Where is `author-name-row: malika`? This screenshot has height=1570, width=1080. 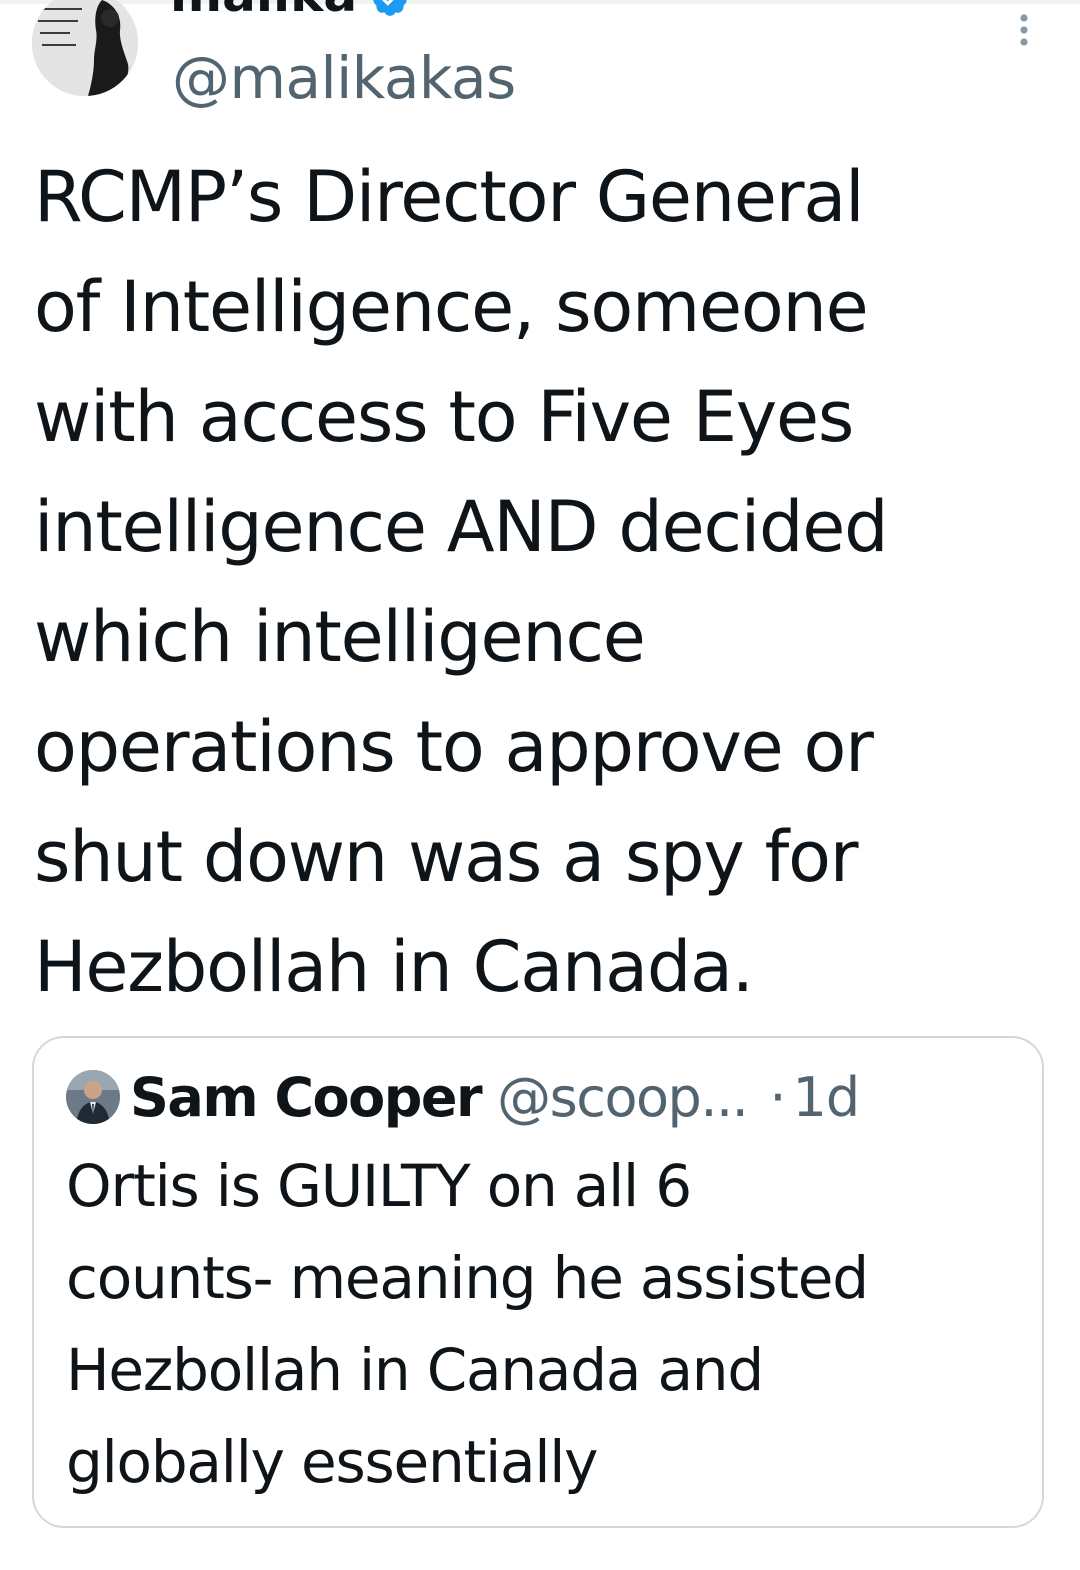 author-name-row: malika is located at coordinates (289, 12).